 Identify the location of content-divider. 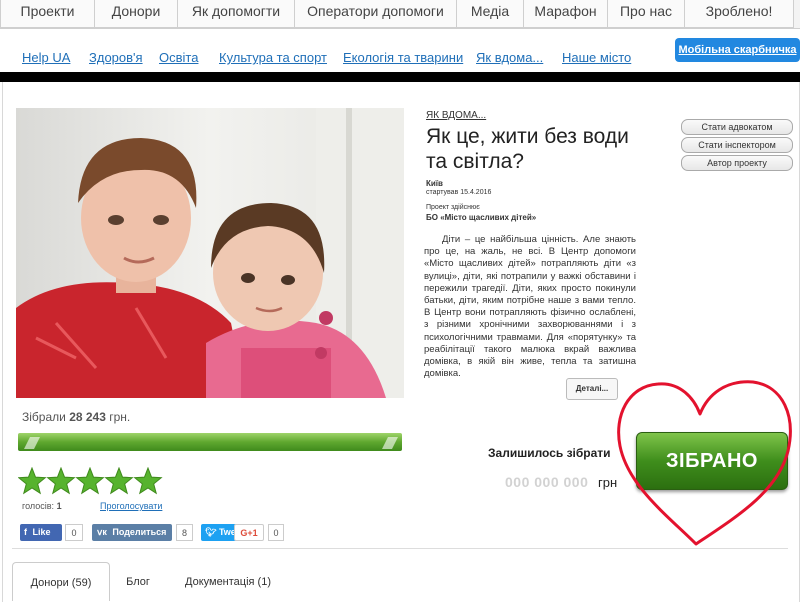
(400, 548).